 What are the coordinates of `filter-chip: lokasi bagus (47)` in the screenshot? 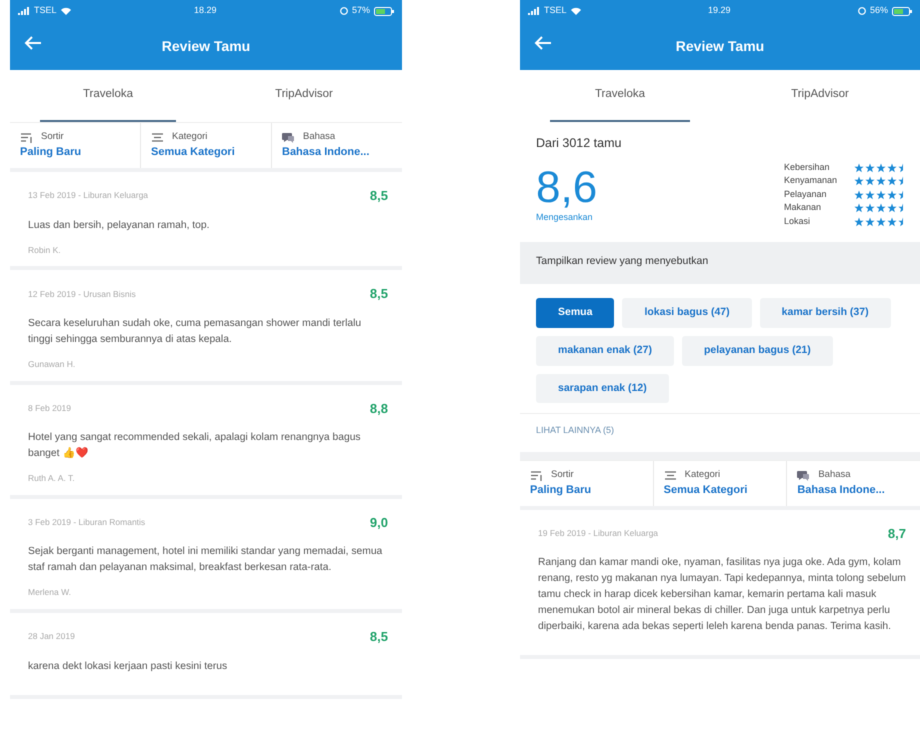 It's located at (687, 313).